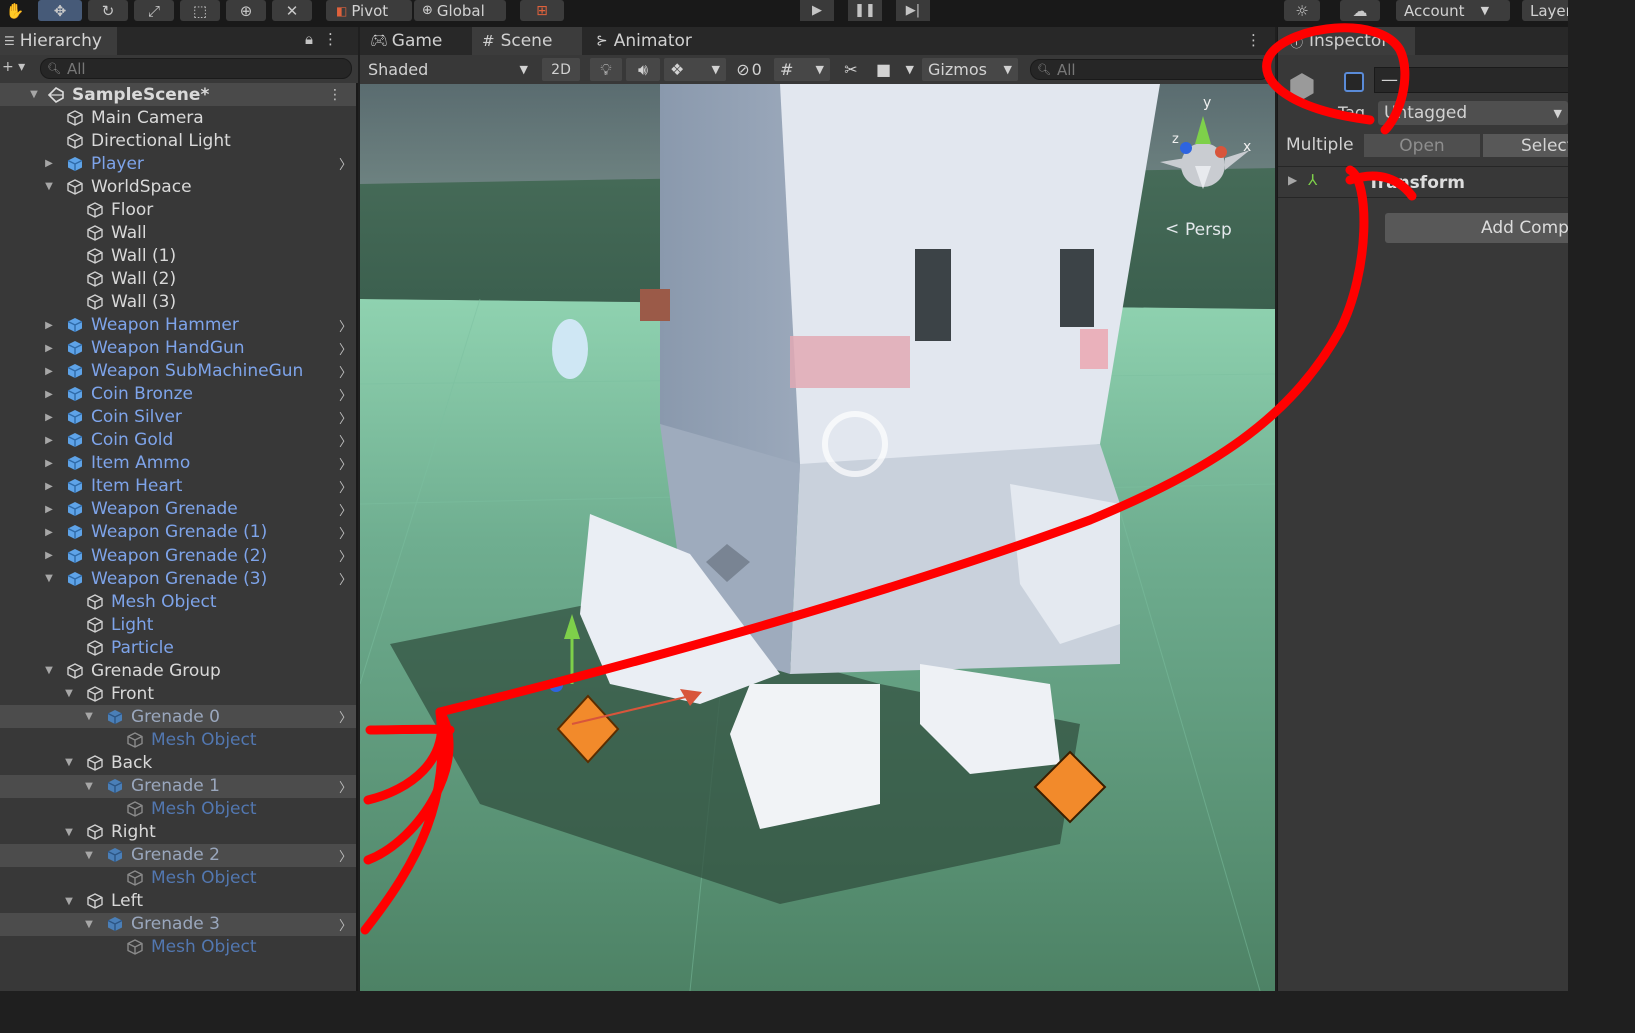 The width and height of the screenshot is (1635, 1033). Describe the element at coordinates (913, 10) in the screenshot. I see `step-button: ▶|` at that location.